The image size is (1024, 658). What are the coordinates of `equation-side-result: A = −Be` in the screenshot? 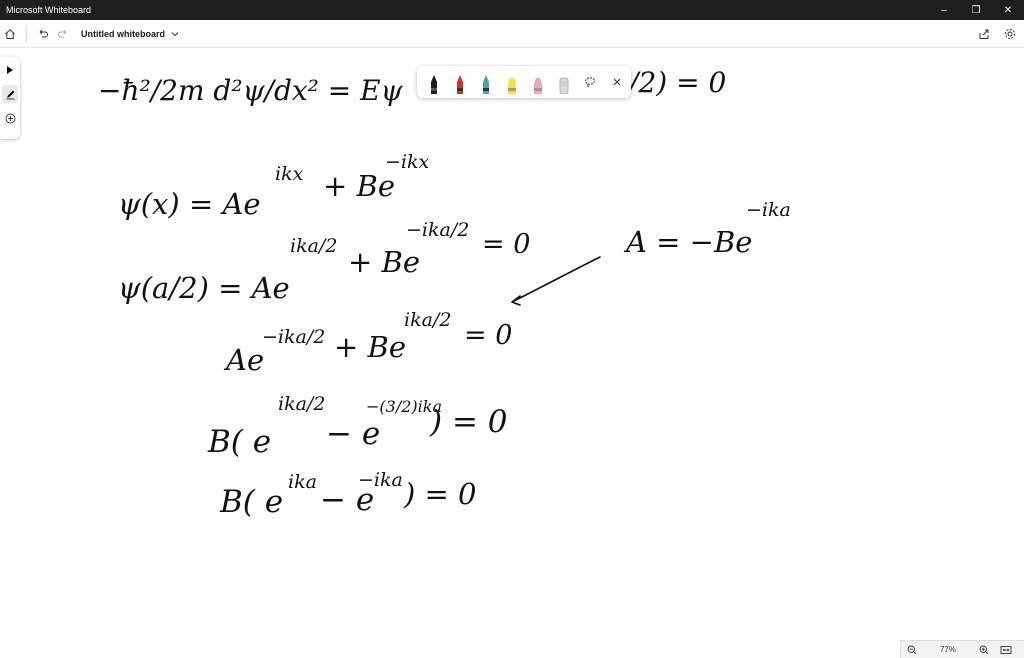 It's located at (687, 242).